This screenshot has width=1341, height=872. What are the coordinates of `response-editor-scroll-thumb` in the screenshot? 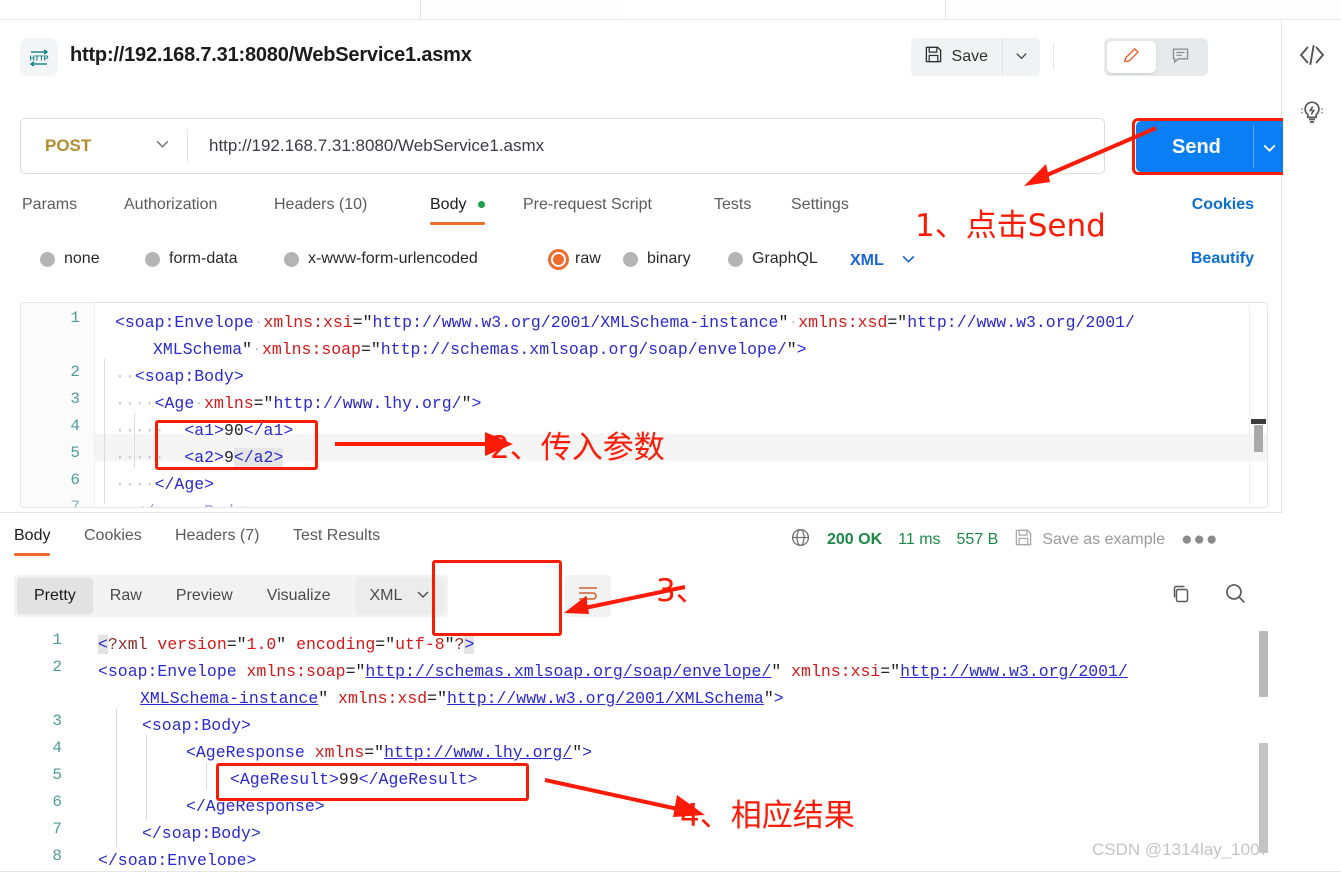 It's located at (1263, 664).